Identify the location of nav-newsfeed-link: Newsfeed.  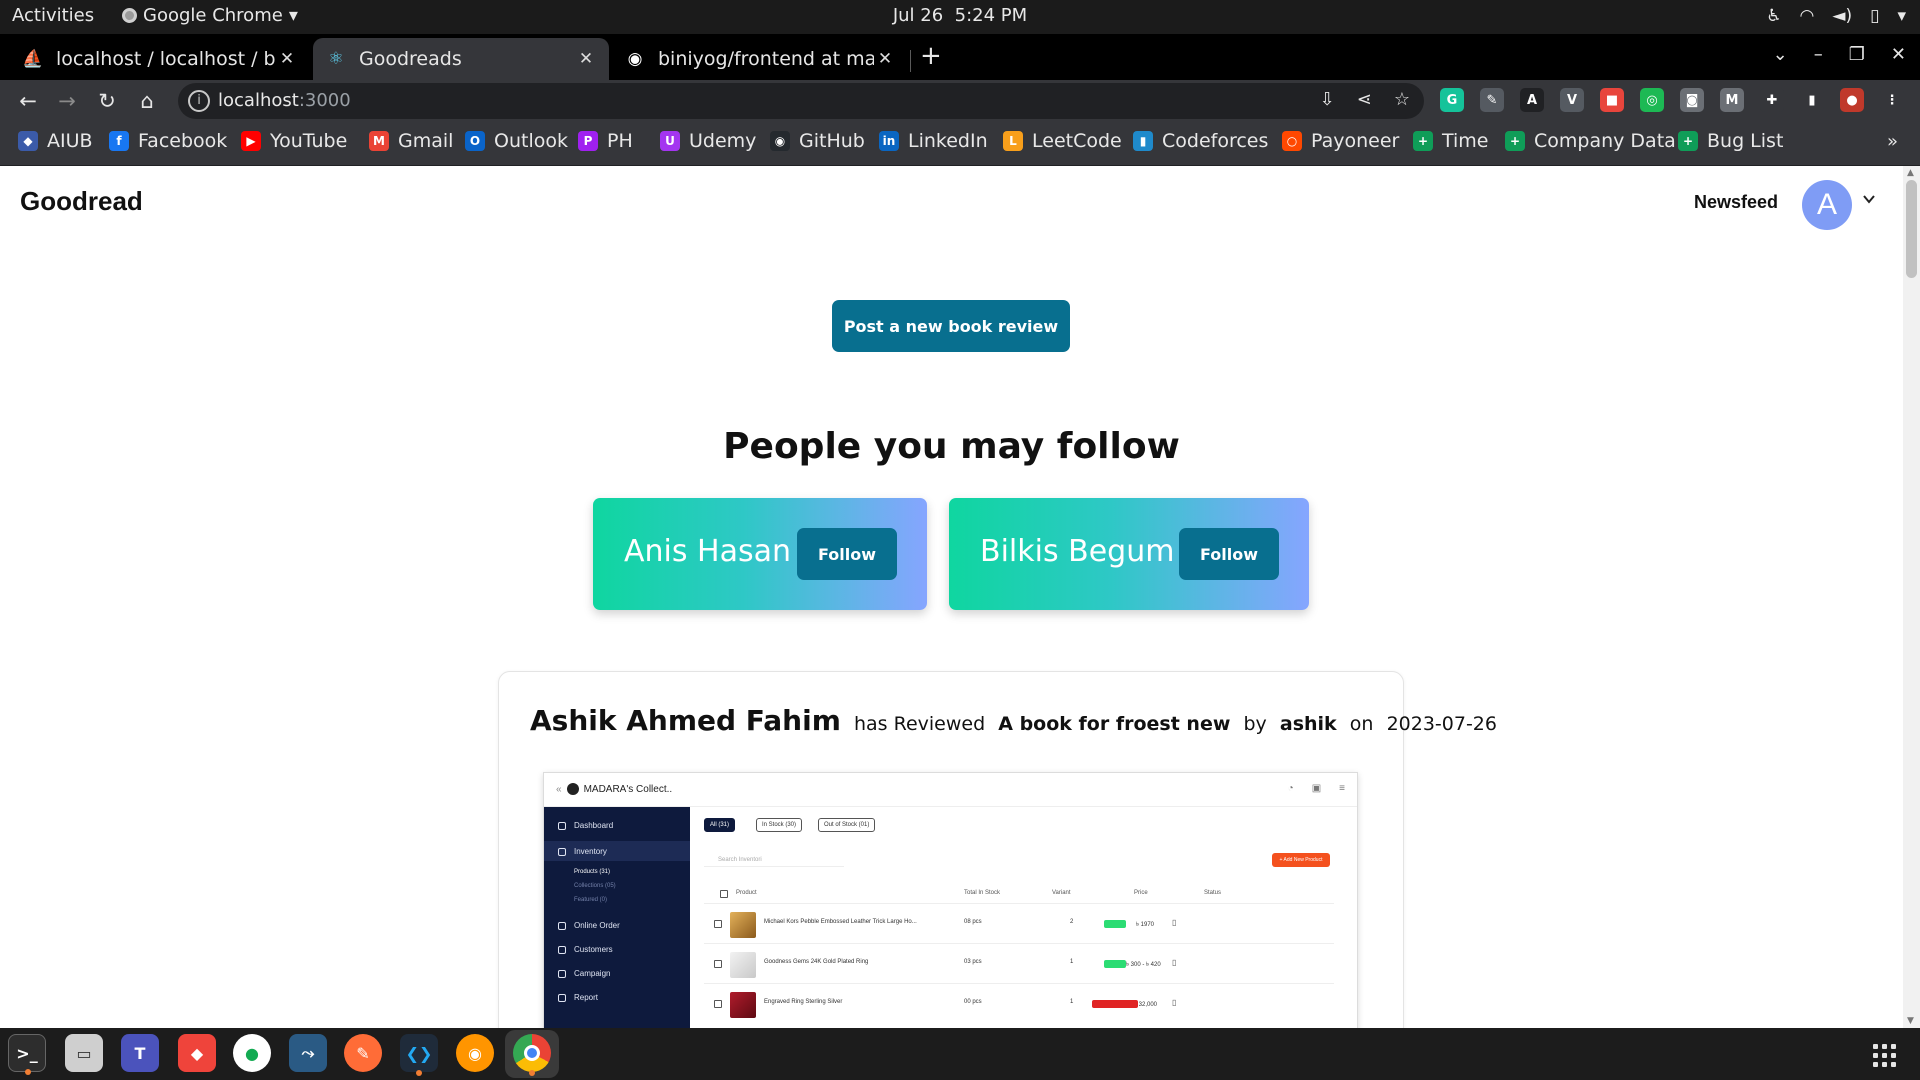
(1736, 202).